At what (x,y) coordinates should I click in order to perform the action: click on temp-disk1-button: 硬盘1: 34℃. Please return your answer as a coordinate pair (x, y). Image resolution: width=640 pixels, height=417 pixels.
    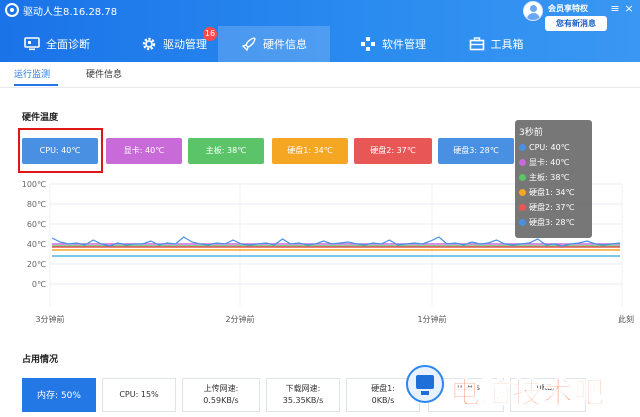
    Looking at the image, I should click on (310, 151).